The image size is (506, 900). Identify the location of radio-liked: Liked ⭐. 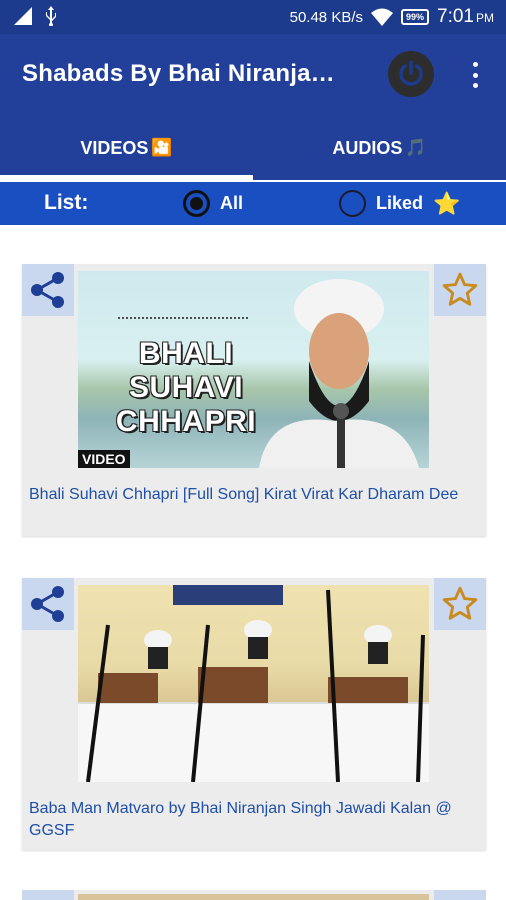
(399, 203).